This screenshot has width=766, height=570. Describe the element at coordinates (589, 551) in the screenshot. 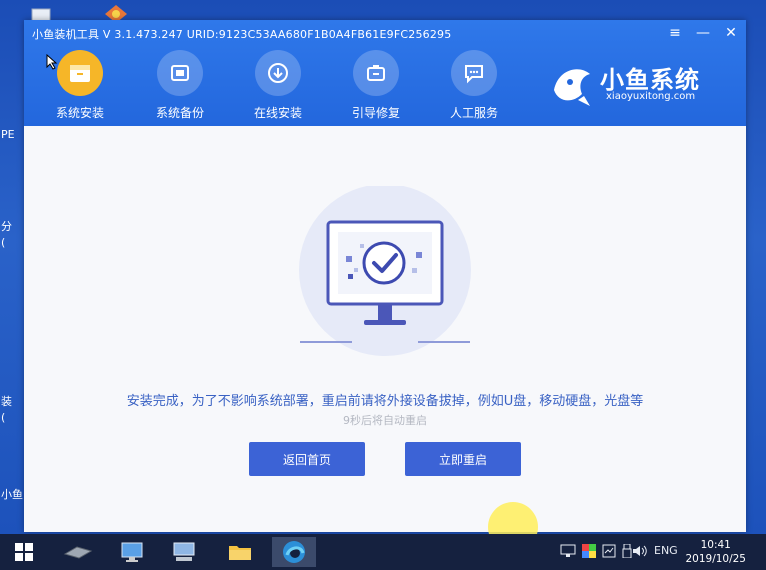

I see `color-app-icon` at that location.